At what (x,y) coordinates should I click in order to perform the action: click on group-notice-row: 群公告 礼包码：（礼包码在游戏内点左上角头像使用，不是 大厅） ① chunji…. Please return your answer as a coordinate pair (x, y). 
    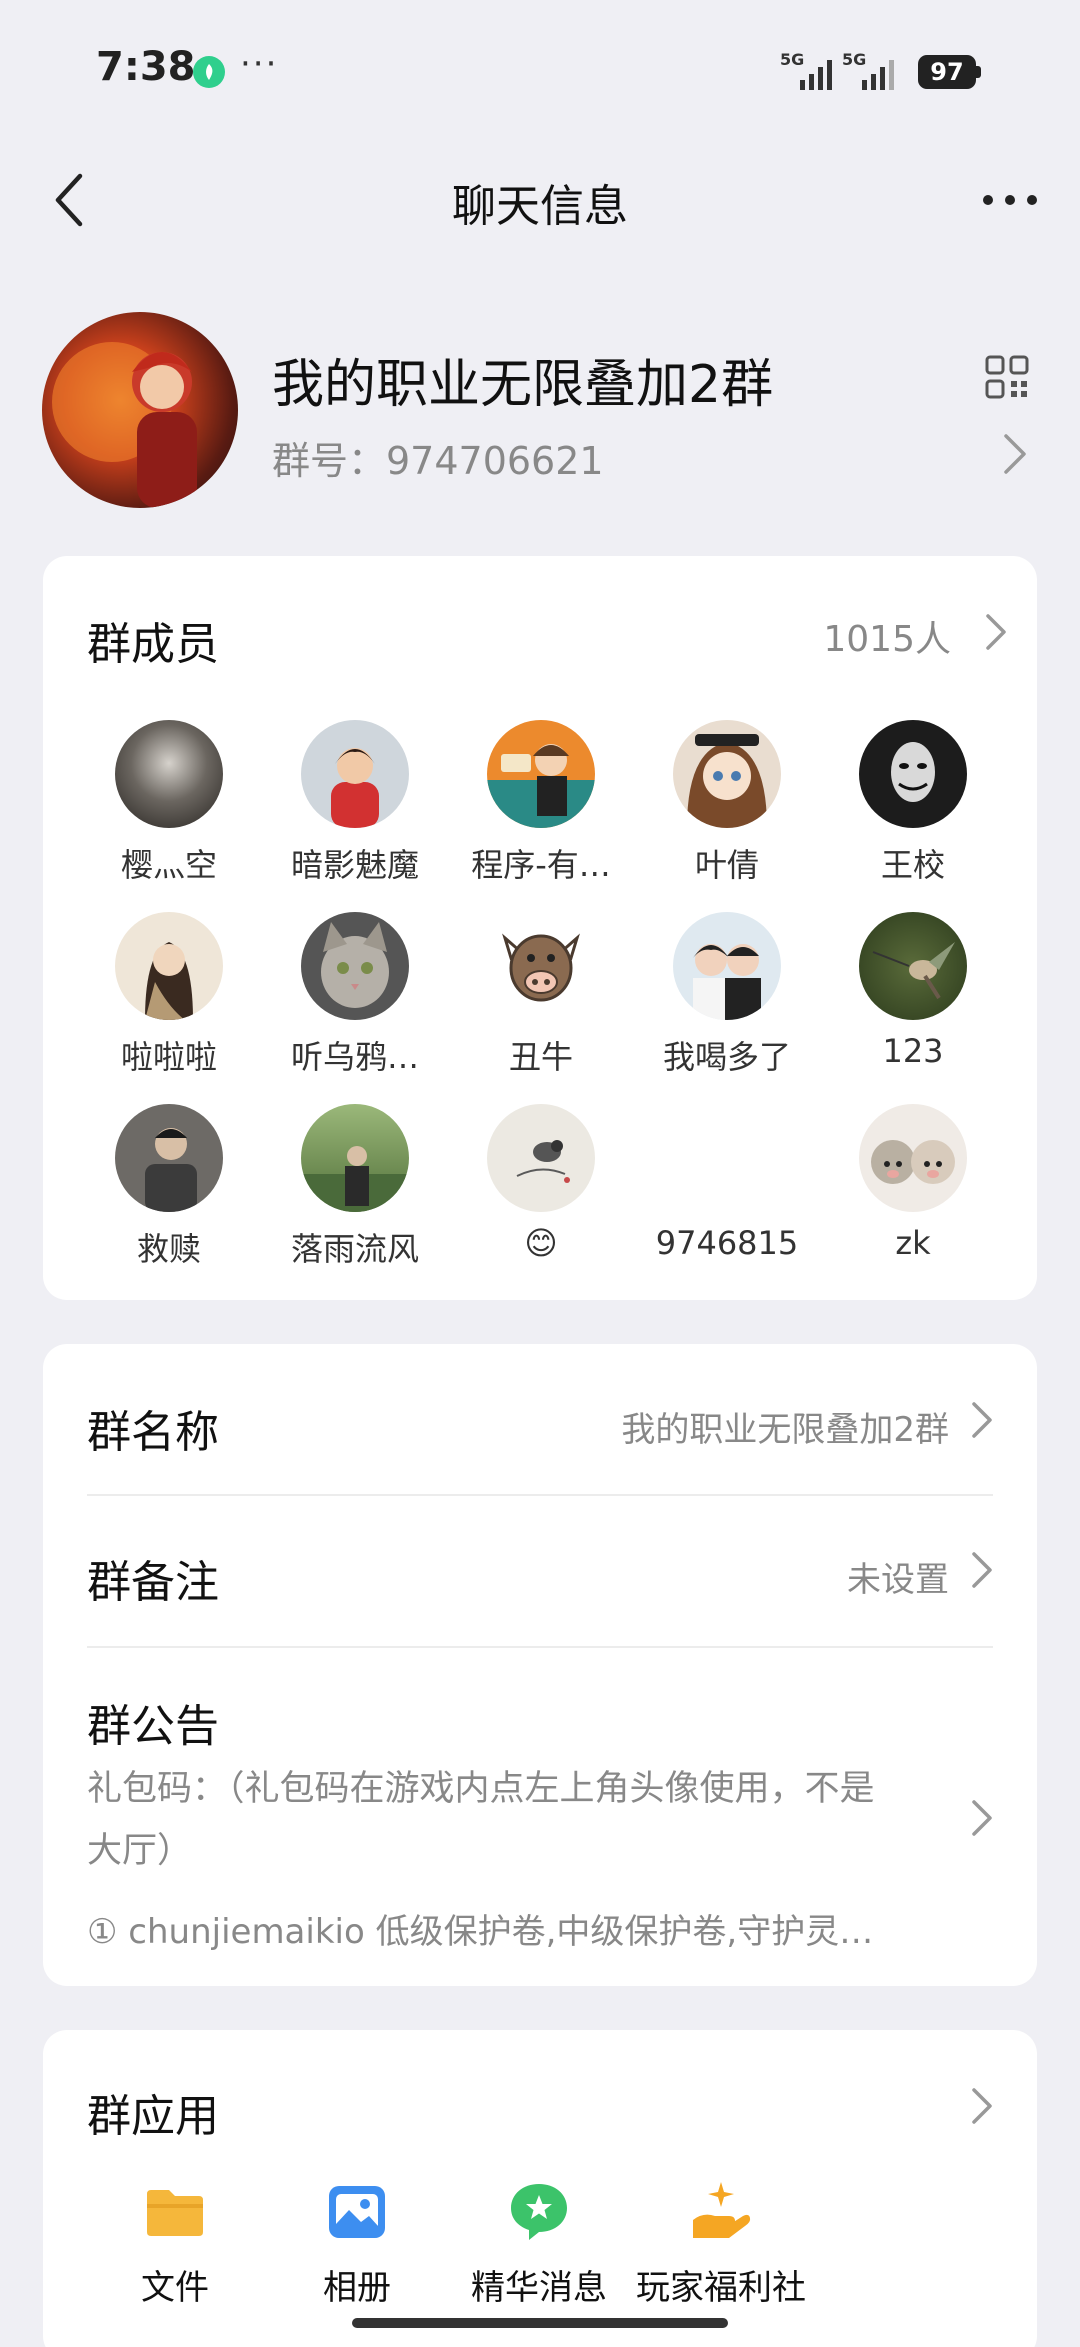
    Looking at the image, I should click on (540, 1817).